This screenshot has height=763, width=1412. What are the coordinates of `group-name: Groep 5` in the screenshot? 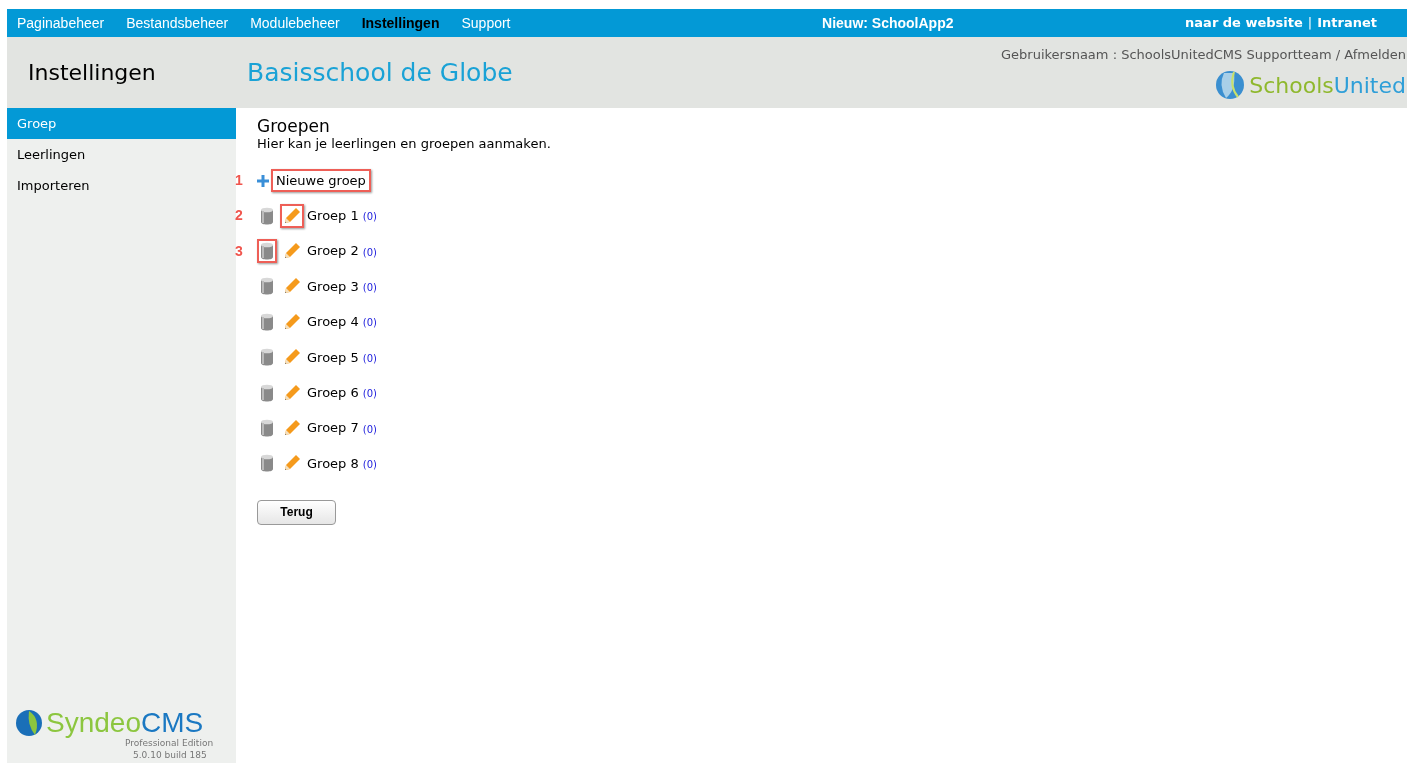 It's located at (333, 357).